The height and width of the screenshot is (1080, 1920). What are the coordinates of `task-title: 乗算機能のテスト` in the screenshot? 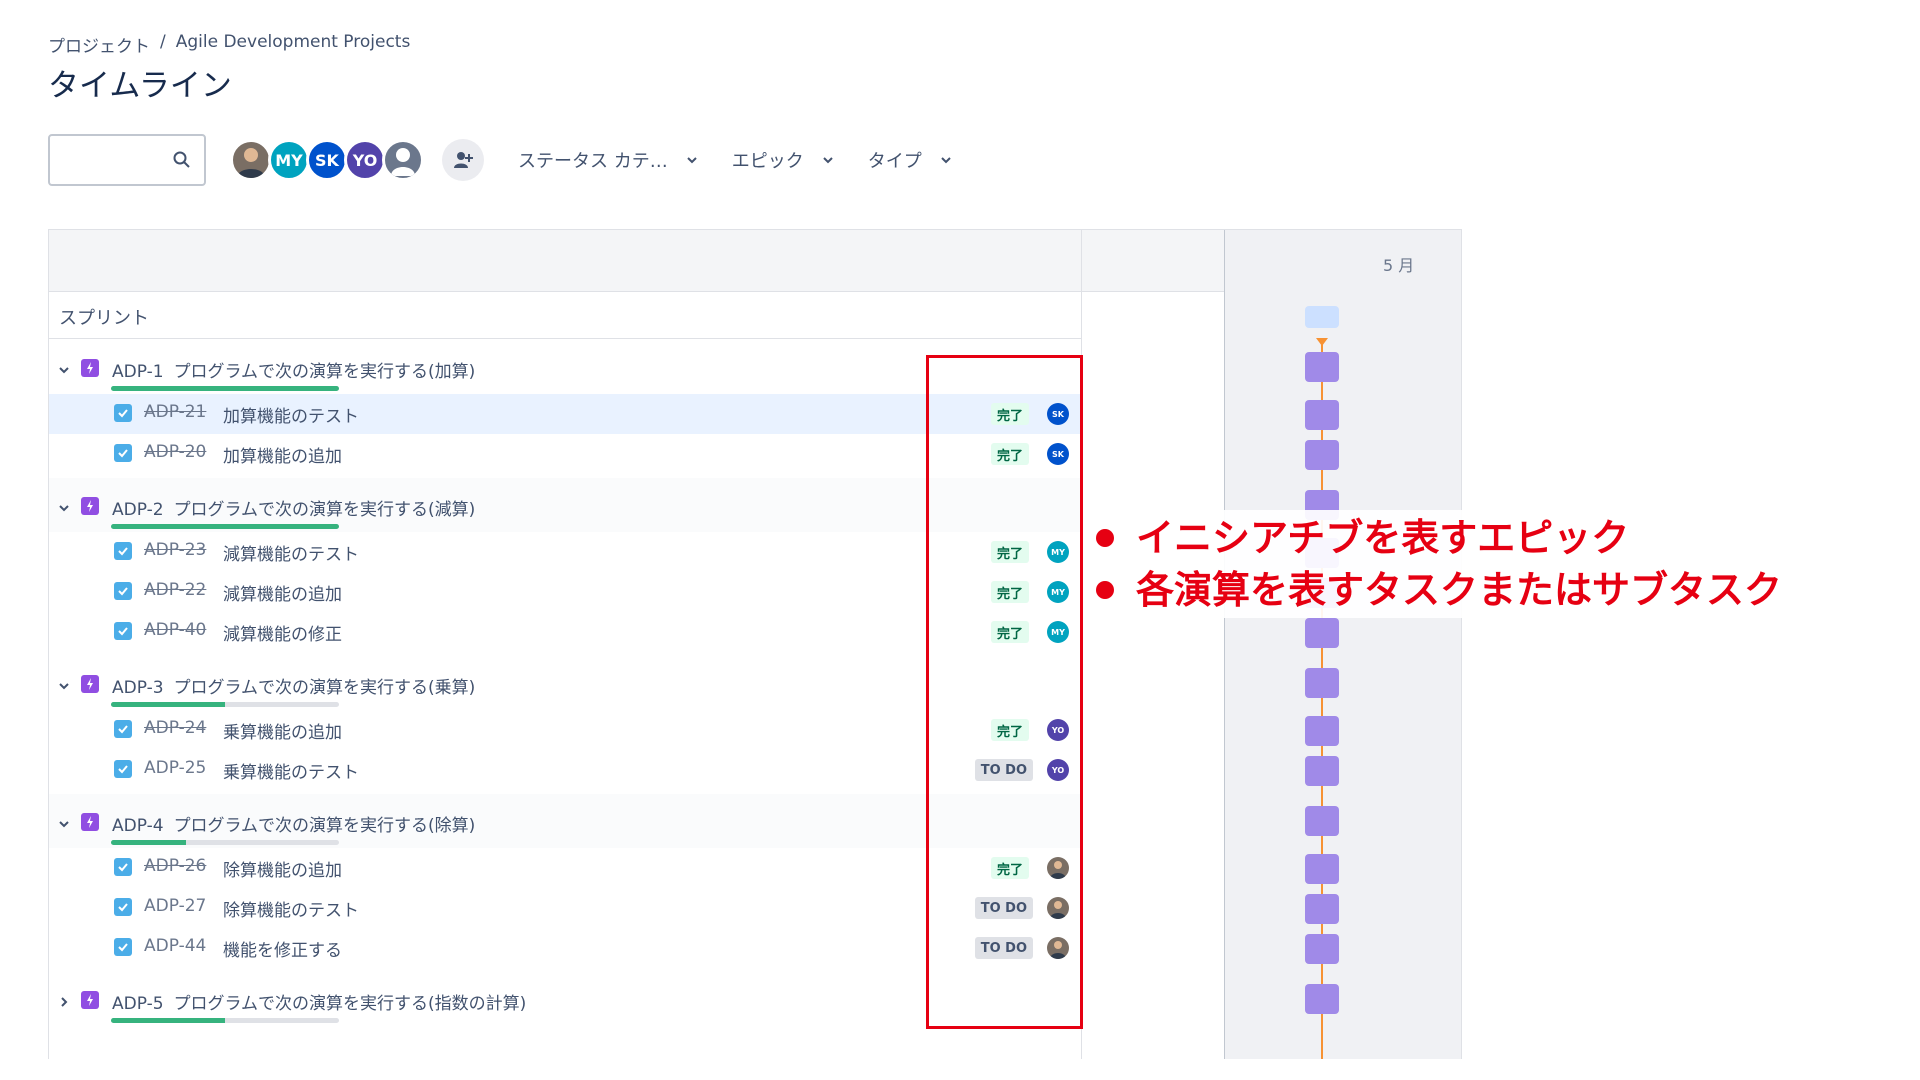 It's located at (291, 770).